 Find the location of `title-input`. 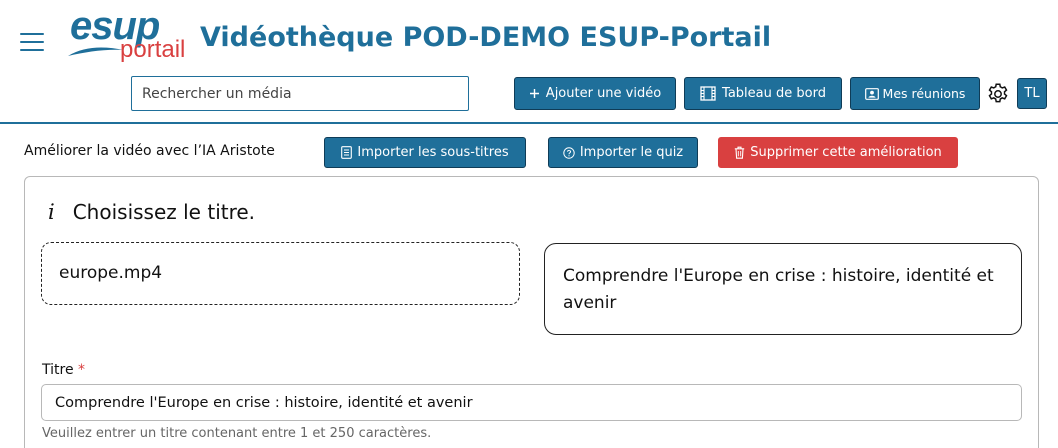

title-input is located at coordinates (531, 402).